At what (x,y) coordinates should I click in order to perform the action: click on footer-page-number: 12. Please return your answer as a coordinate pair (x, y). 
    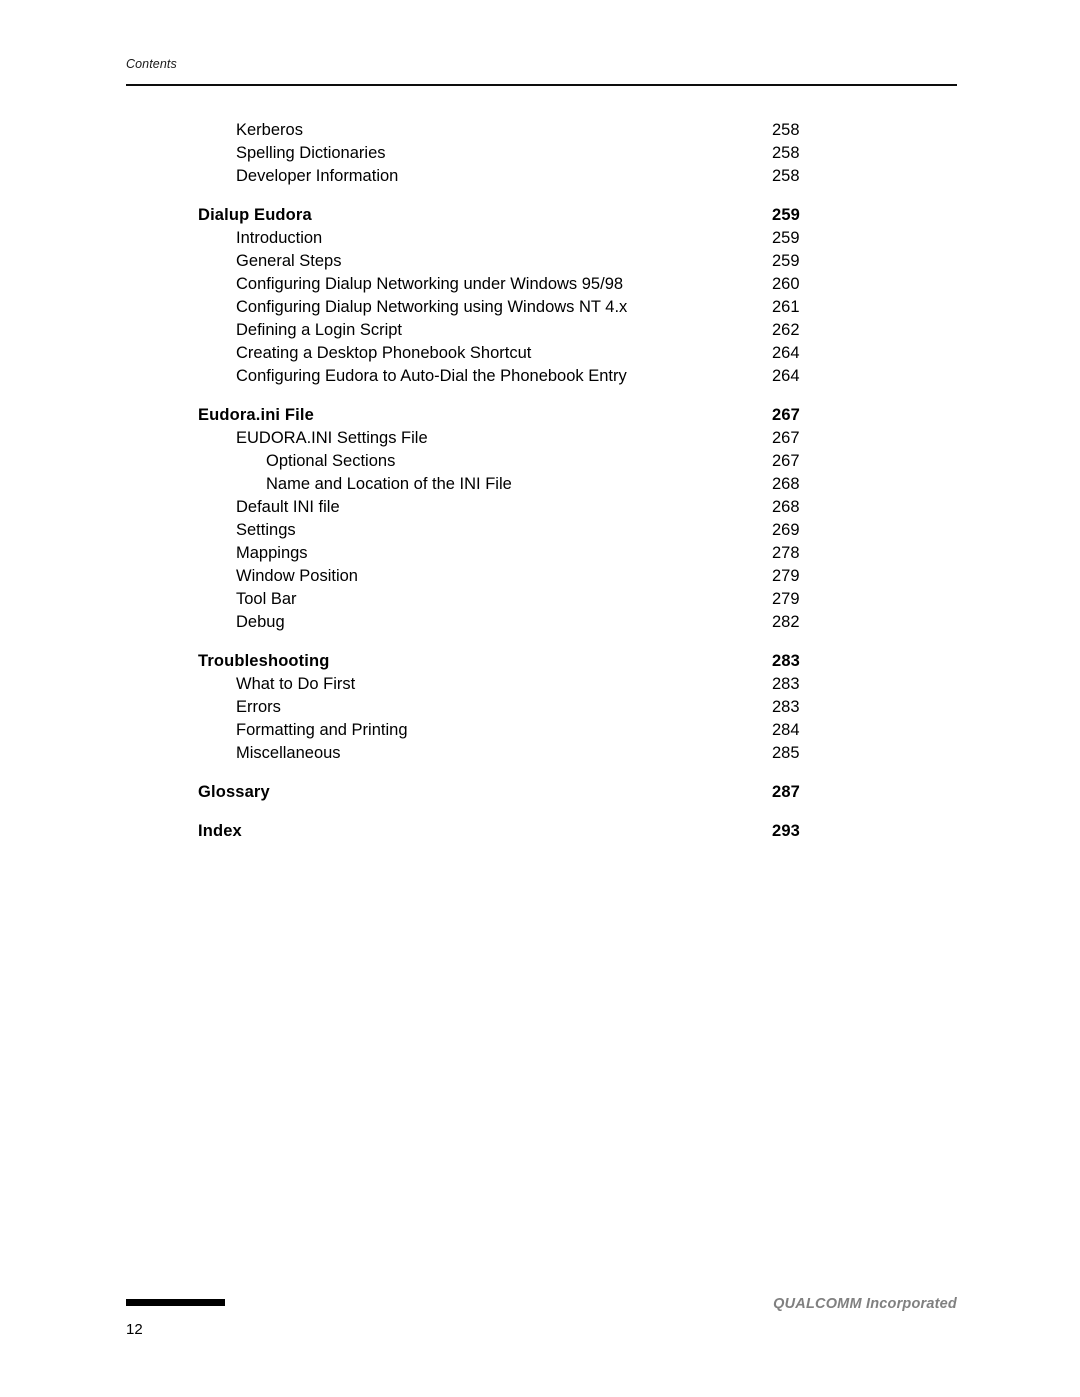
    Looking at the image, I should click on (134, 1329).